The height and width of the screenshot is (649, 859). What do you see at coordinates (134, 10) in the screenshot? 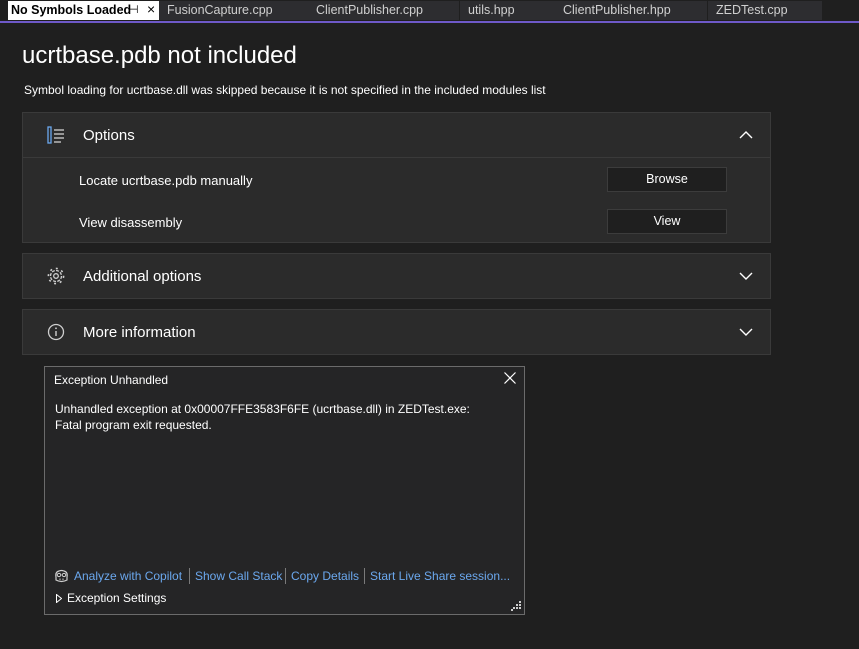
I see `pin-icon: ⊣` at bounding box center [134, 10].